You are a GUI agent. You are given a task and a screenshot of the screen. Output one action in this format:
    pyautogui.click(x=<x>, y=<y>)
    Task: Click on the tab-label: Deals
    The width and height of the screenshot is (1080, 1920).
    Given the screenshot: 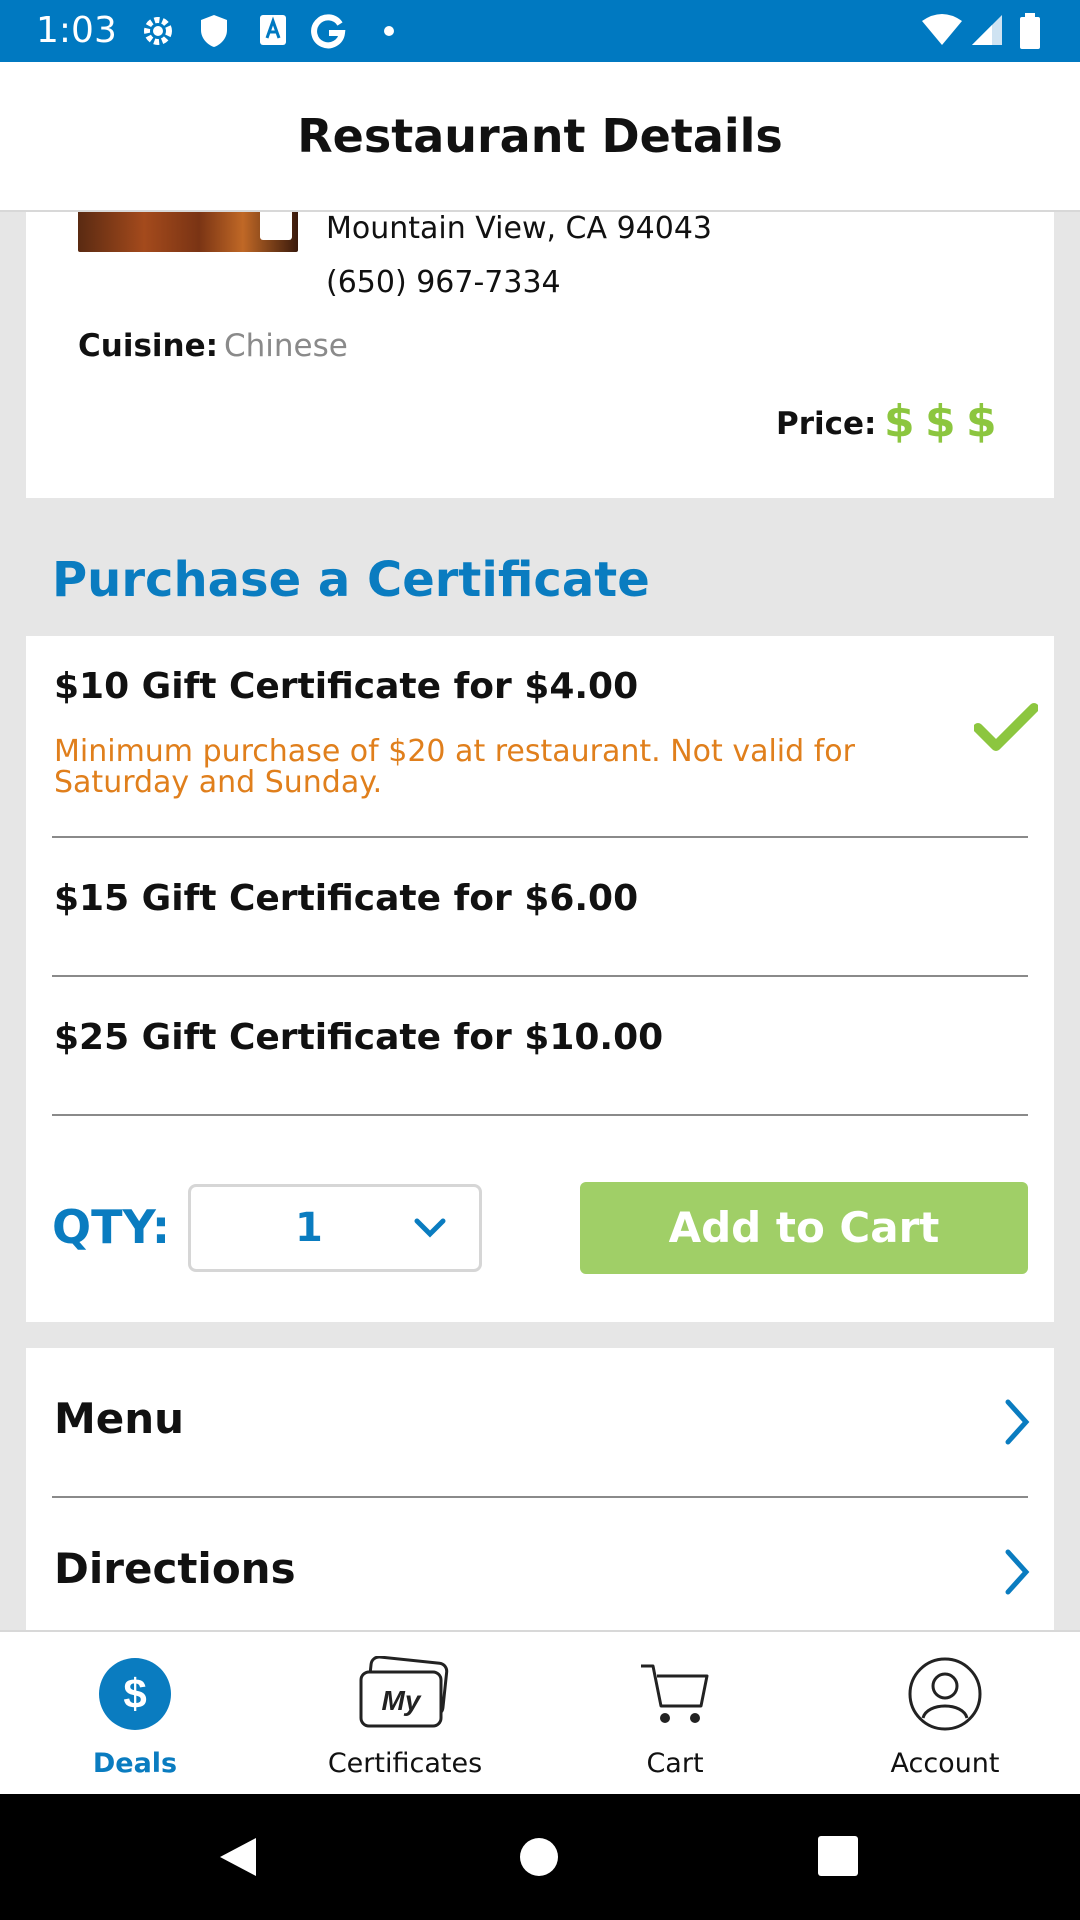 What is the action you would take?
    pyautogui.click(x=135, y=1763)
    